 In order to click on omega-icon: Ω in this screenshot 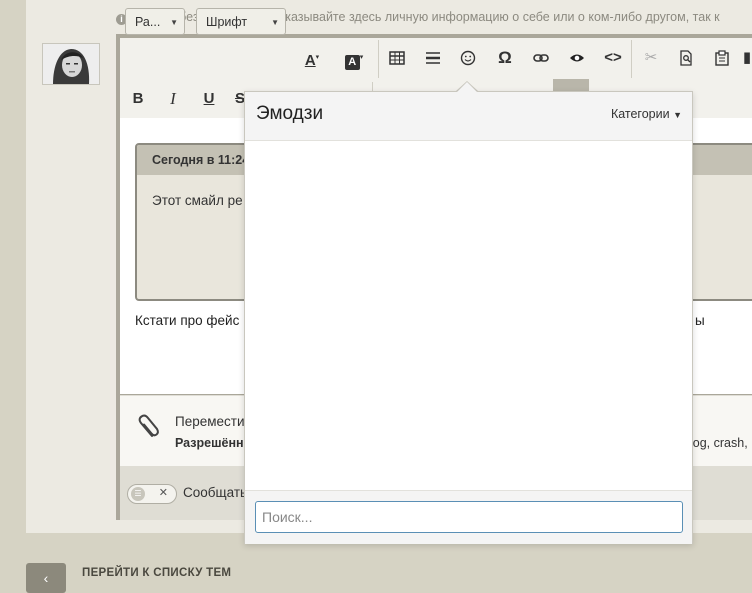, I will do `click(505, 57)`.